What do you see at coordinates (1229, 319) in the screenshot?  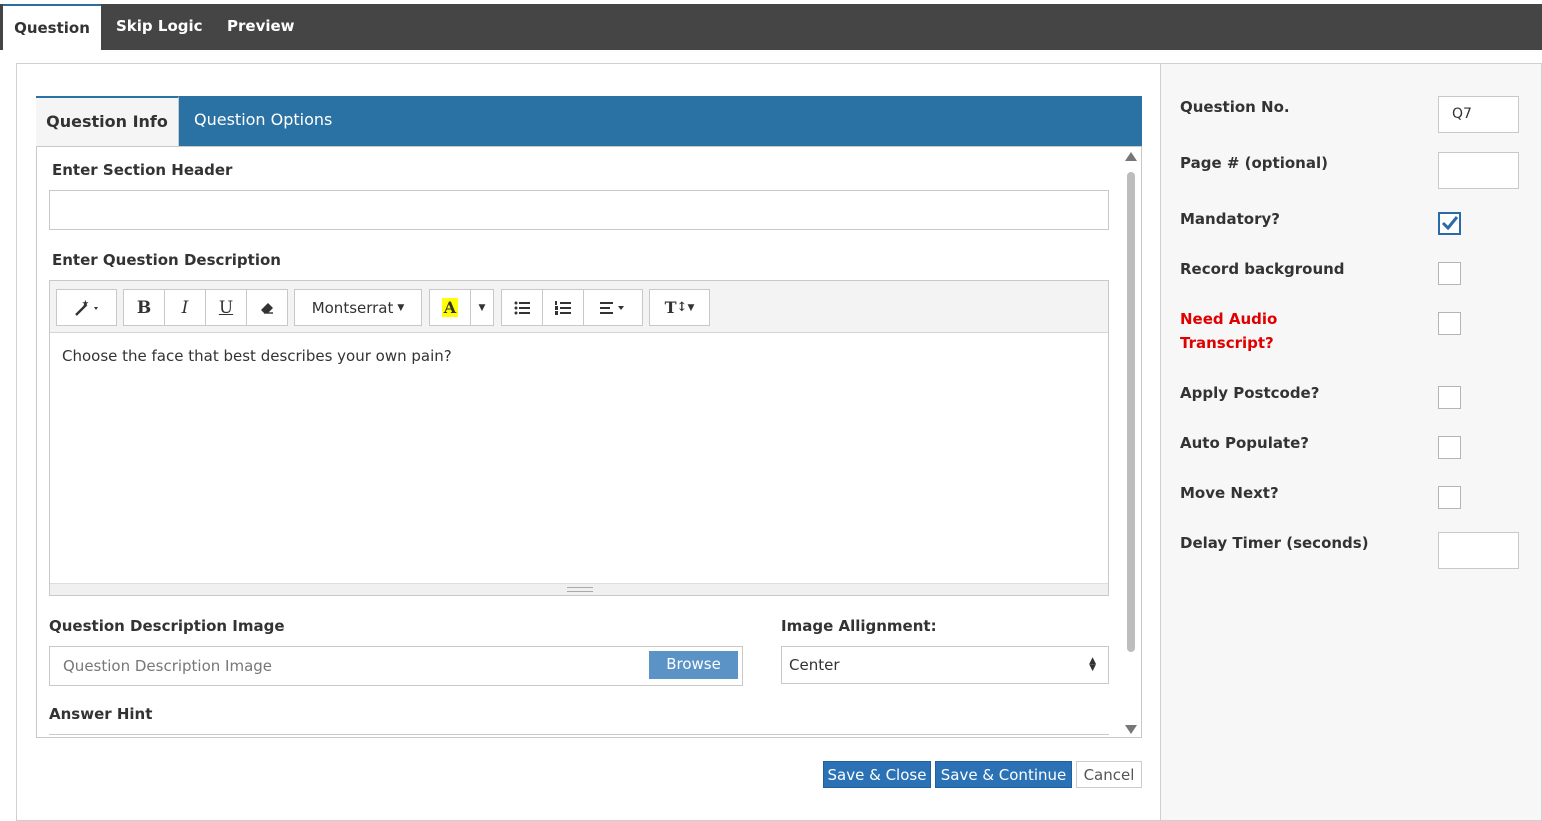 I see `need-audio-line1: Need Audio` at bounding box center [1229, 319].